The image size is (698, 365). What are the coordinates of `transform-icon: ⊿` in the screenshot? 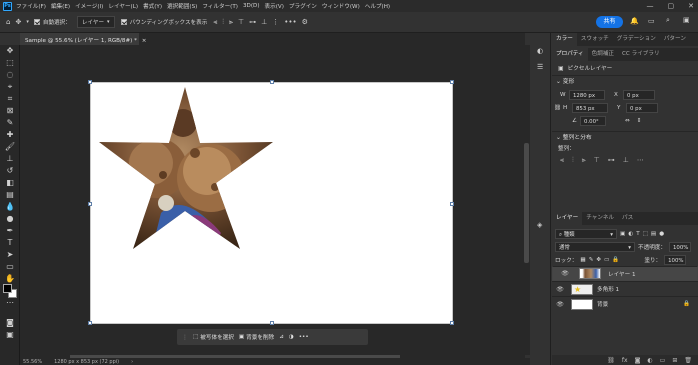 It's located at (281, 337).